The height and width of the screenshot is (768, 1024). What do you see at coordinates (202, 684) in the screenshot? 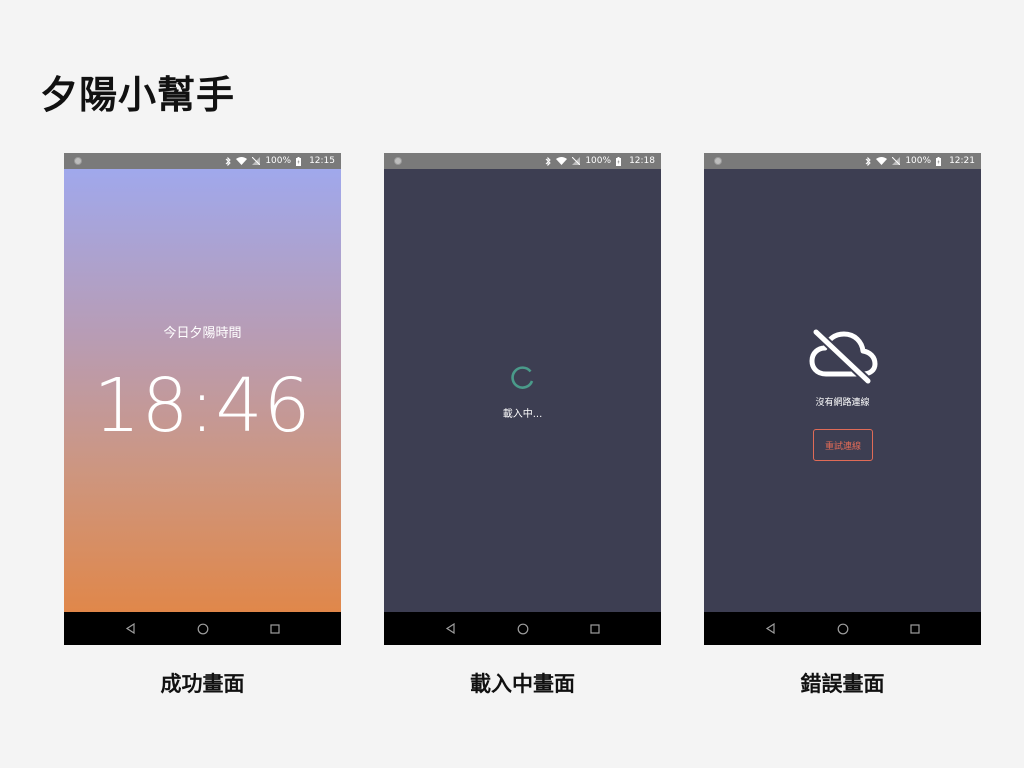
I see `caption-success: 成功畫面` at bounding box center [202, 684].